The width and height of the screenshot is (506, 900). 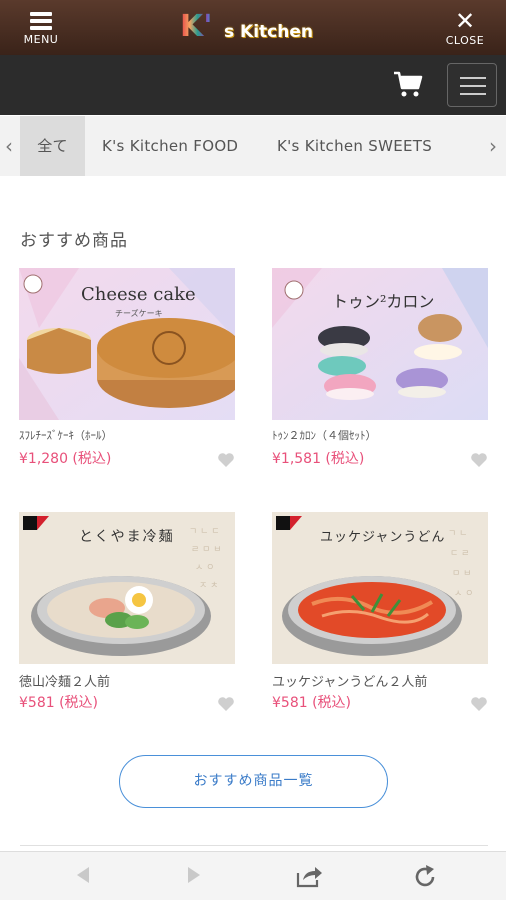 What do you see at coordinates (139, 313) in the screenshot?
I see `product-image-subtitle: チーズケーキ` at bounding box center [139, 313].